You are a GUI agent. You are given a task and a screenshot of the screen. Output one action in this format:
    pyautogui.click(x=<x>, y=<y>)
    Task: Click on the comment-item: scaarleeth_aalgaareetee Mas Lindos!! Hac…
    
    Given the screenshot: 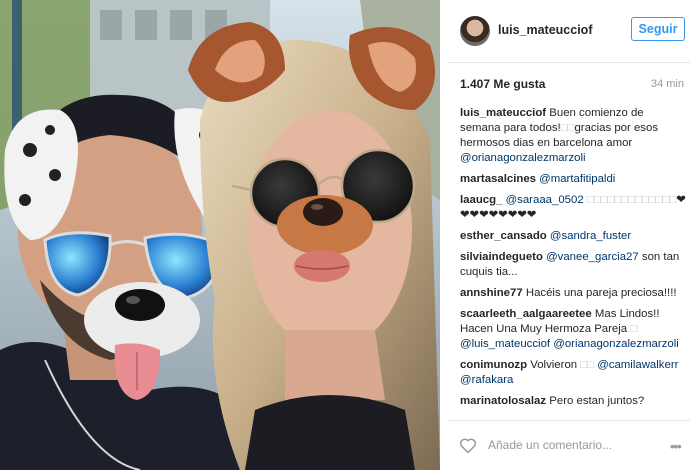 What is the action you would take?
    pyautogui.click(x=573, y=329)
    